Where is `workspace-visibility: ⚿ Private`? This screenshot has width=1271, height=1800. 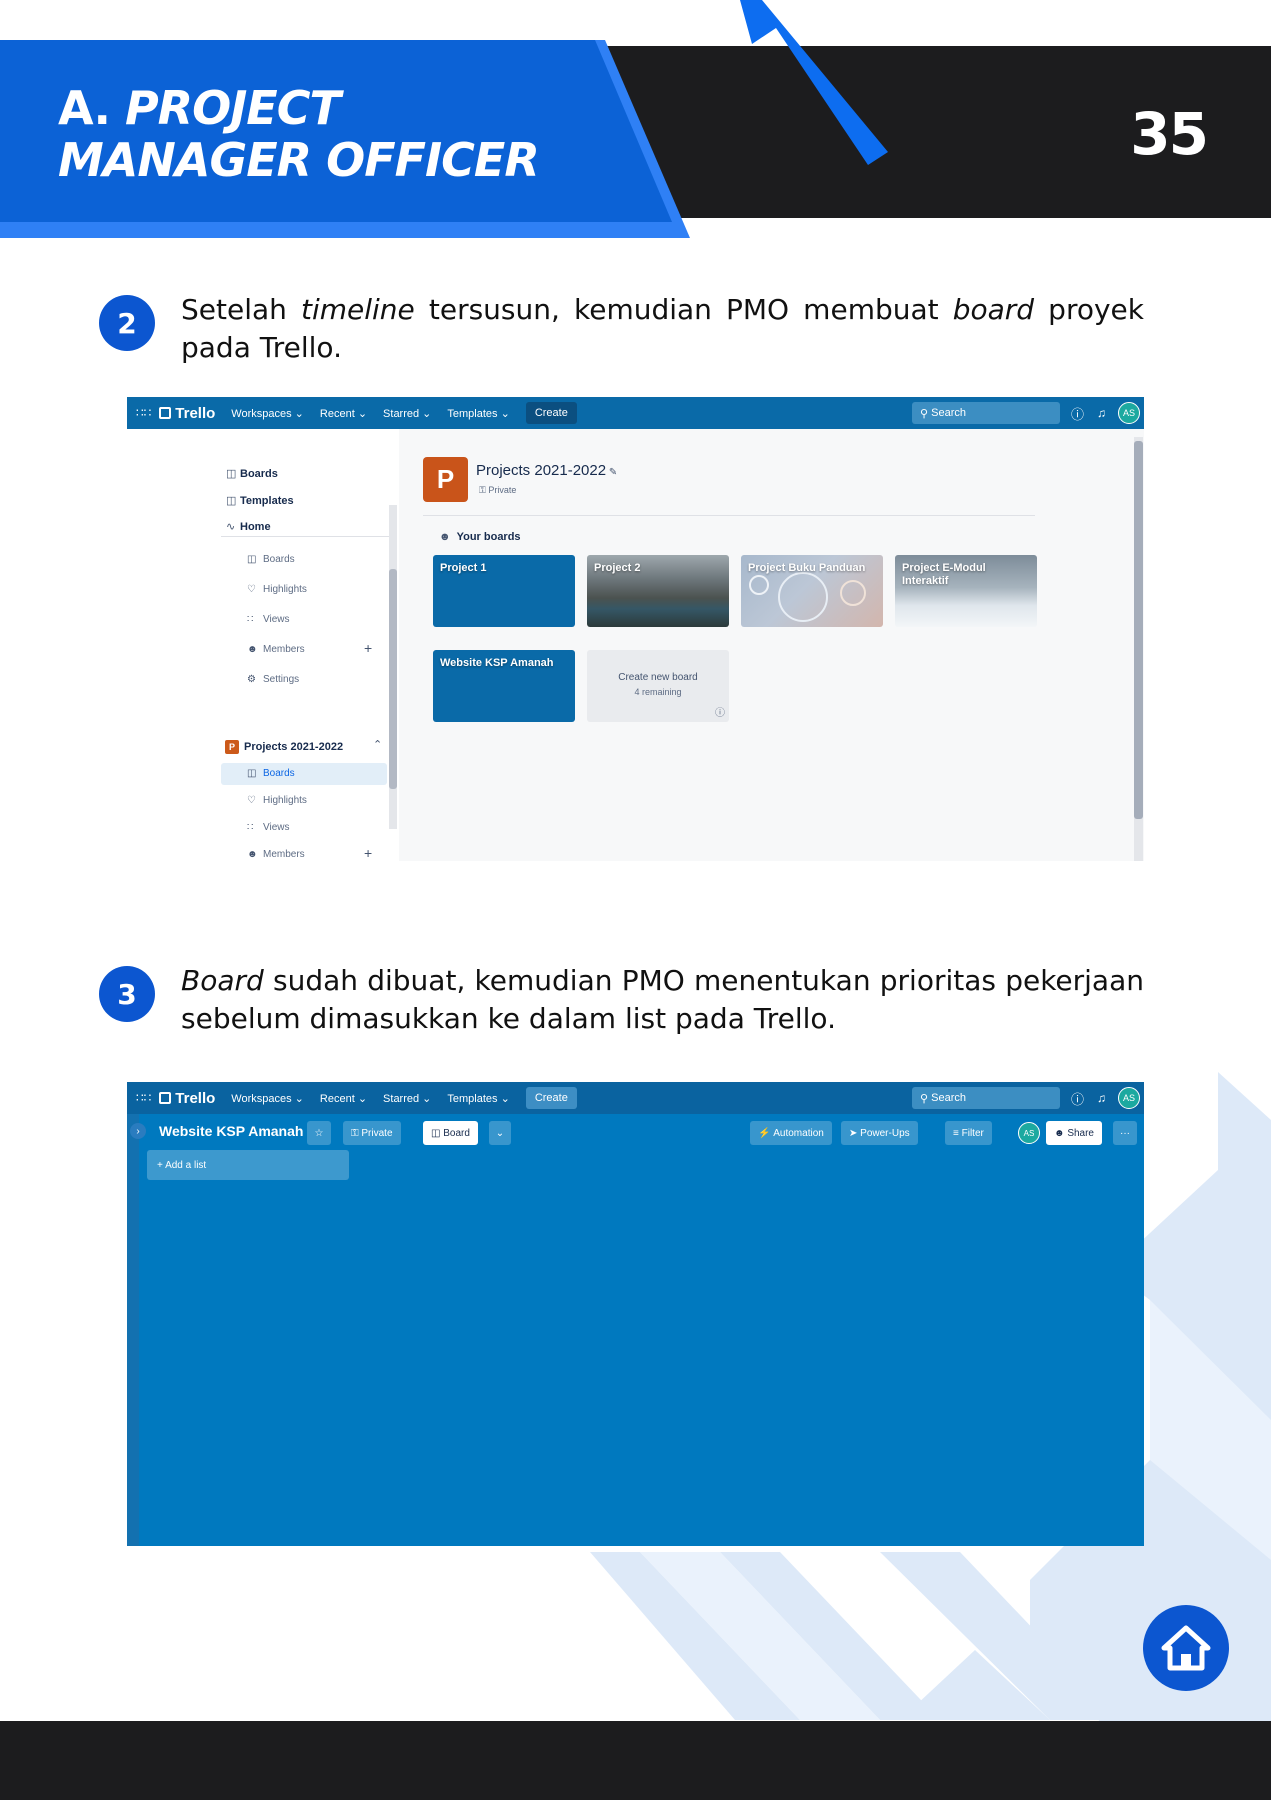
workspace-visibility: ⚿ Private is located at coordinates (498, 490).